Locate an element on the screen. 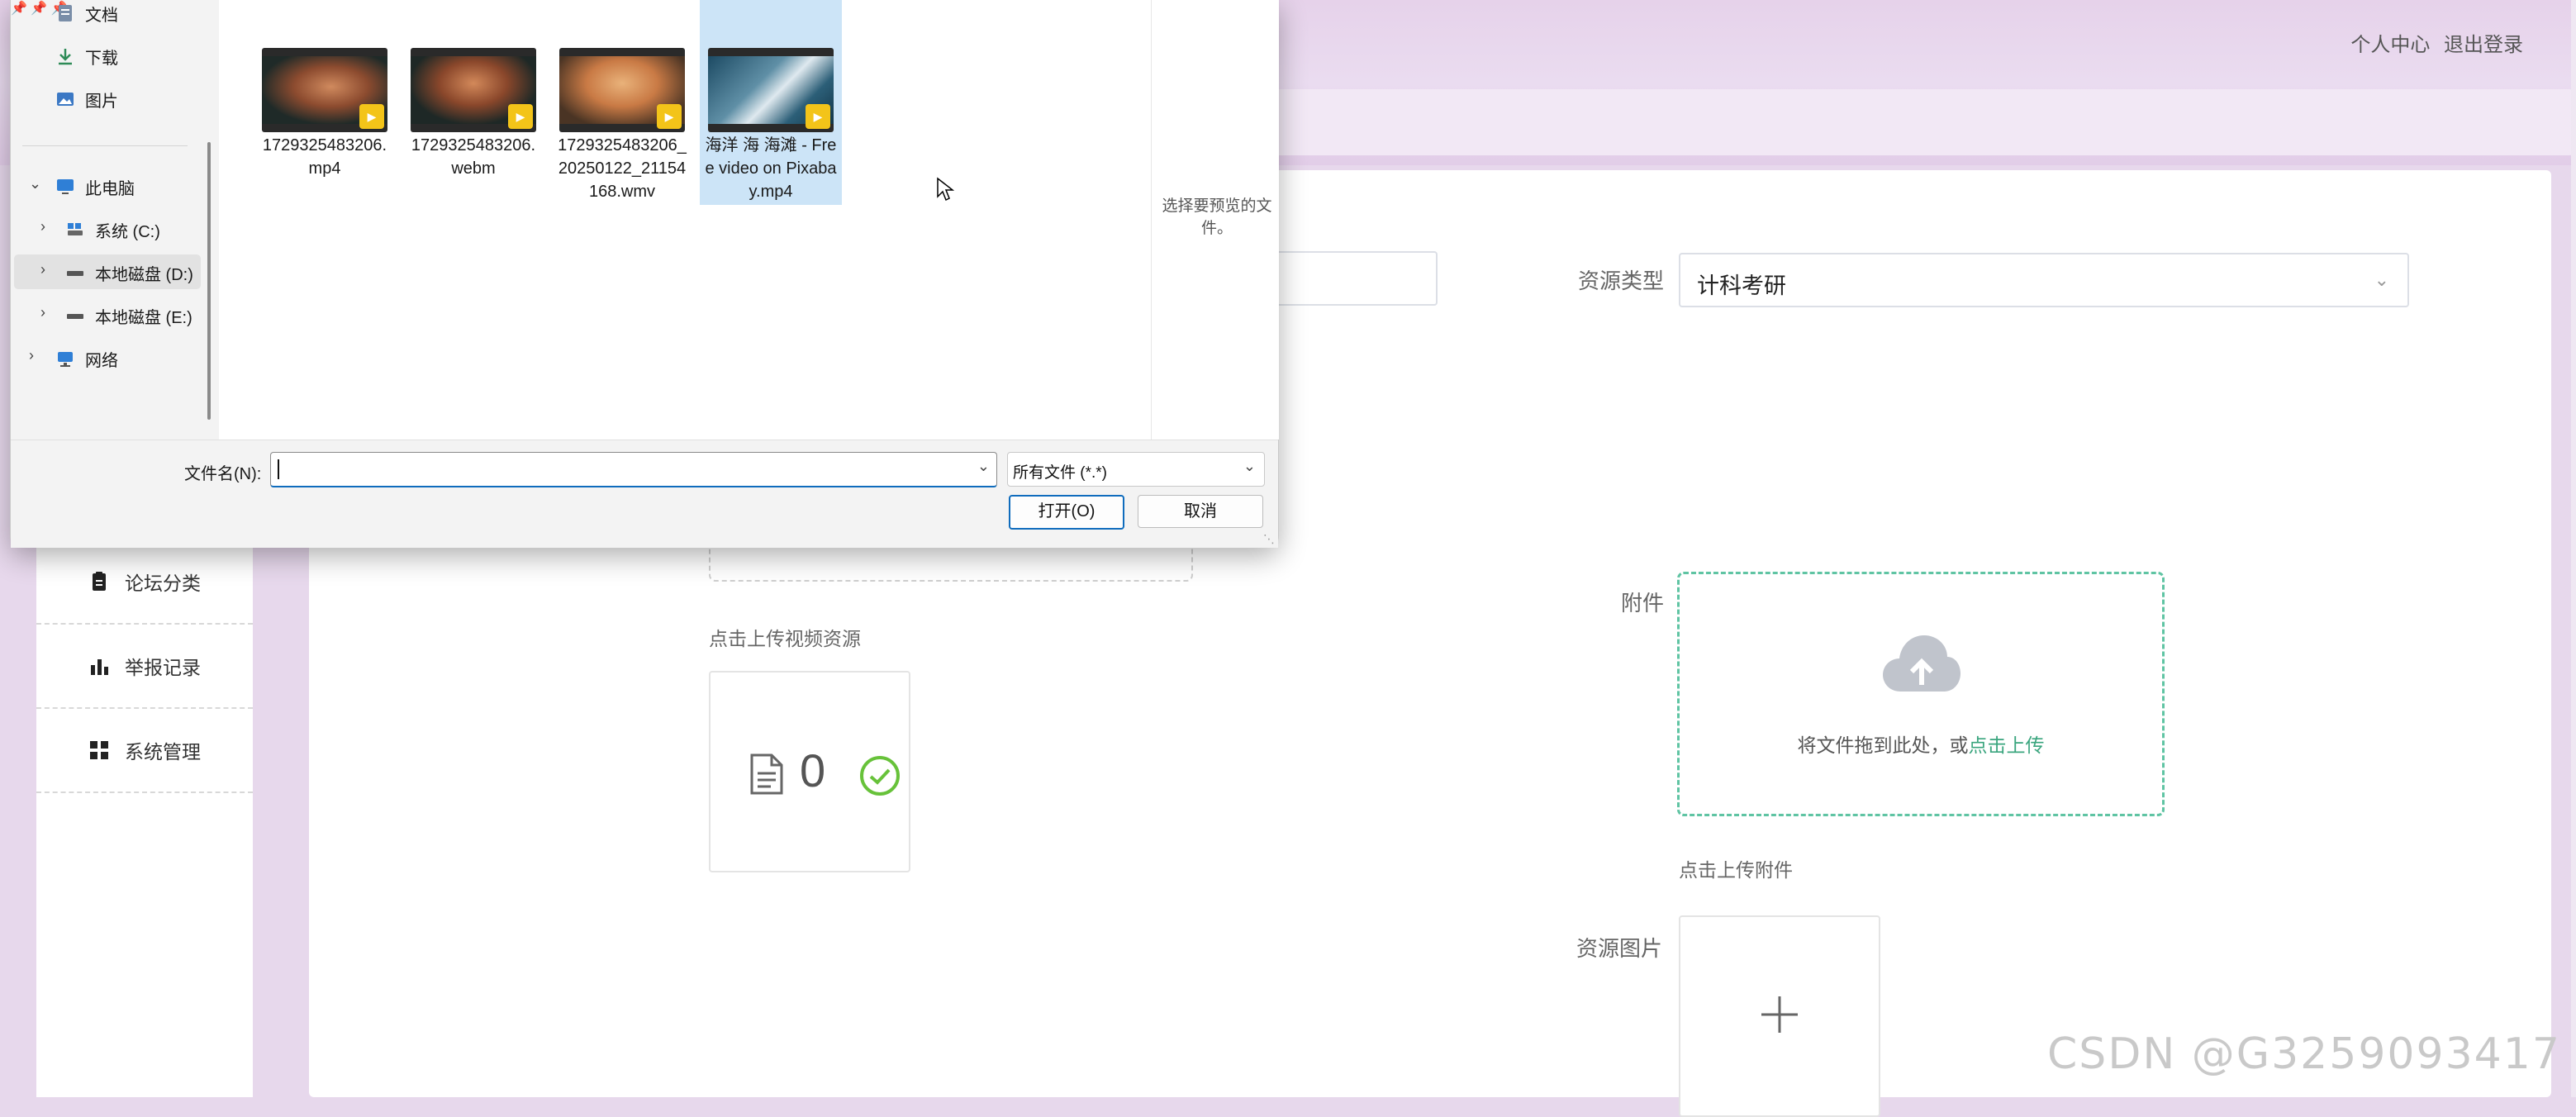  plus-icon is located at coordinates (1780, 1017).